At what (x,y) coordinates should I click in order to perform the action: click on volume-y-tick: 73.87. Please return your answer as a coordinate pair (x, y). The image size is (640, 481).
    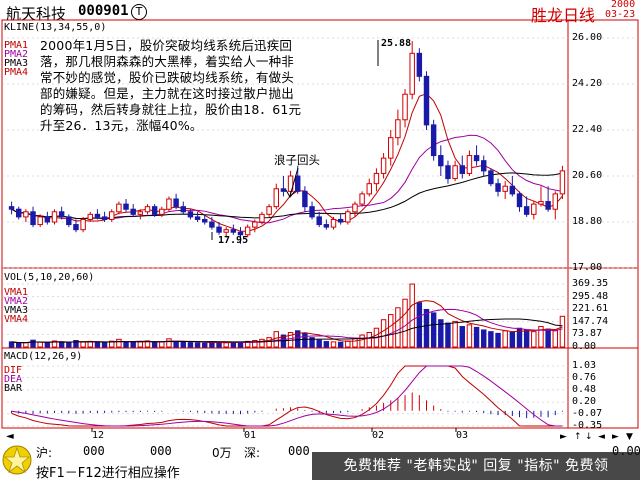
    Looking at the image, I should click on (587, 334).